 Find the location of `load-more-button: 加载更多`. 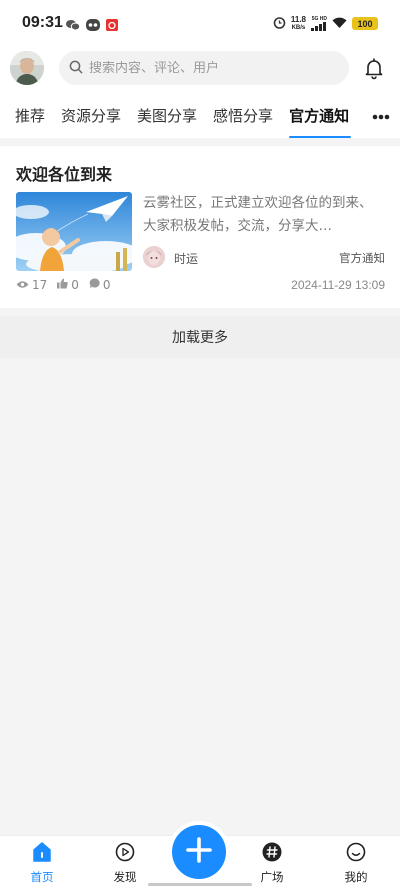

load-more-button: 加载更多 is located at coordinates (200, 337).